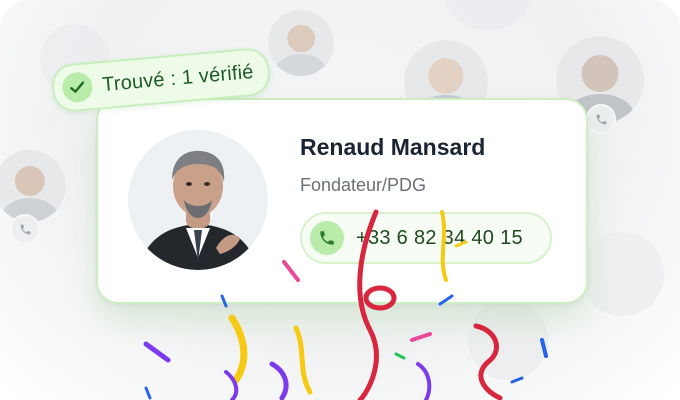 Image resolution: width=680 pixels, height=400 pixels. What do you see at coordinates (178, 78) in the screenshot?
I see `verified-label: Trouvé : 1 vérifié` at bounding box center [178, 78].